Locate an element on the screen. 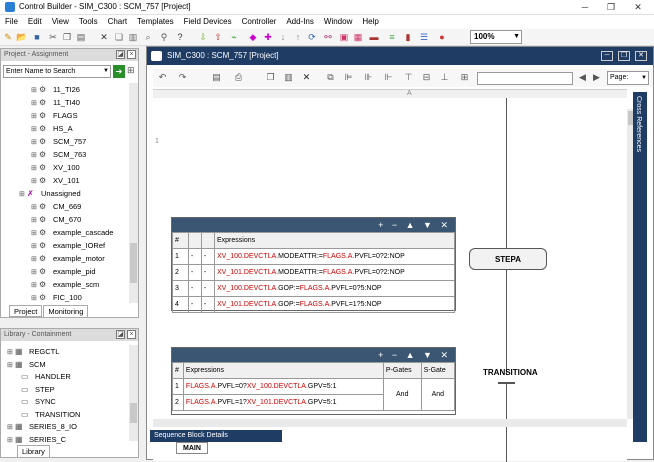 The width and height of the screenshot is (654, 462). main-sheet-tab: MAIN is located at coordinates (192, 448).